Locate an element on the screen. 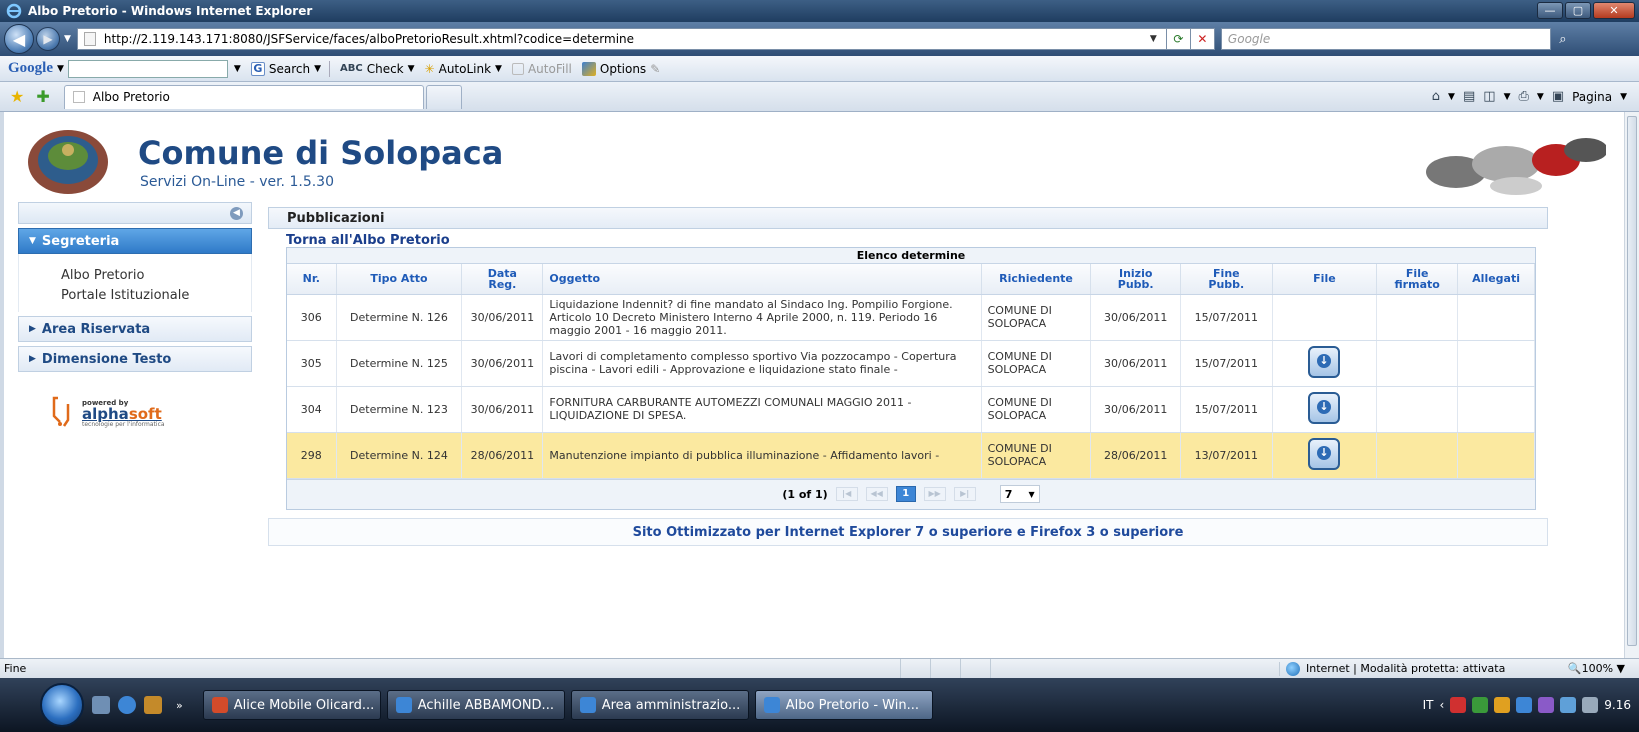 The image size is (1639, 732). col-firmato-line2: firmato is located at coordinates (1417, 284).